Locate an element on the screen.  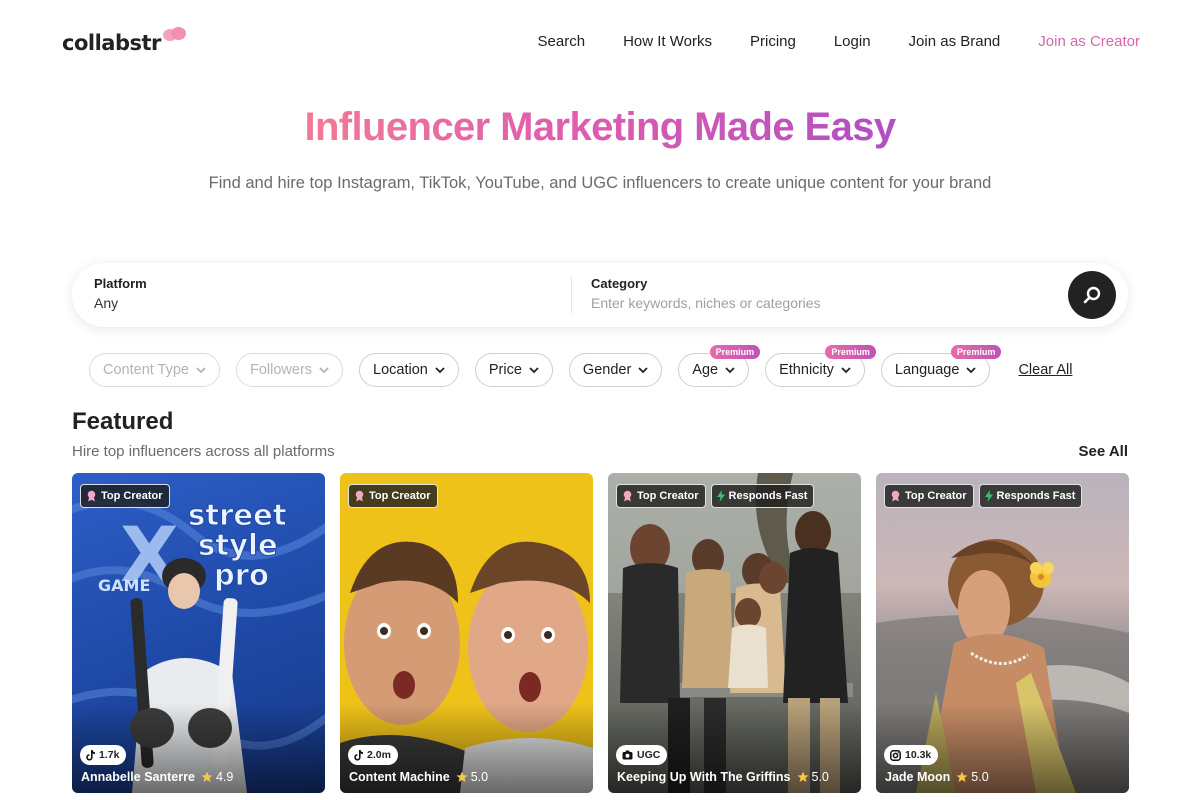
hero-title: Influencer Marketing Made Easy is located at coordinates (600, 127).